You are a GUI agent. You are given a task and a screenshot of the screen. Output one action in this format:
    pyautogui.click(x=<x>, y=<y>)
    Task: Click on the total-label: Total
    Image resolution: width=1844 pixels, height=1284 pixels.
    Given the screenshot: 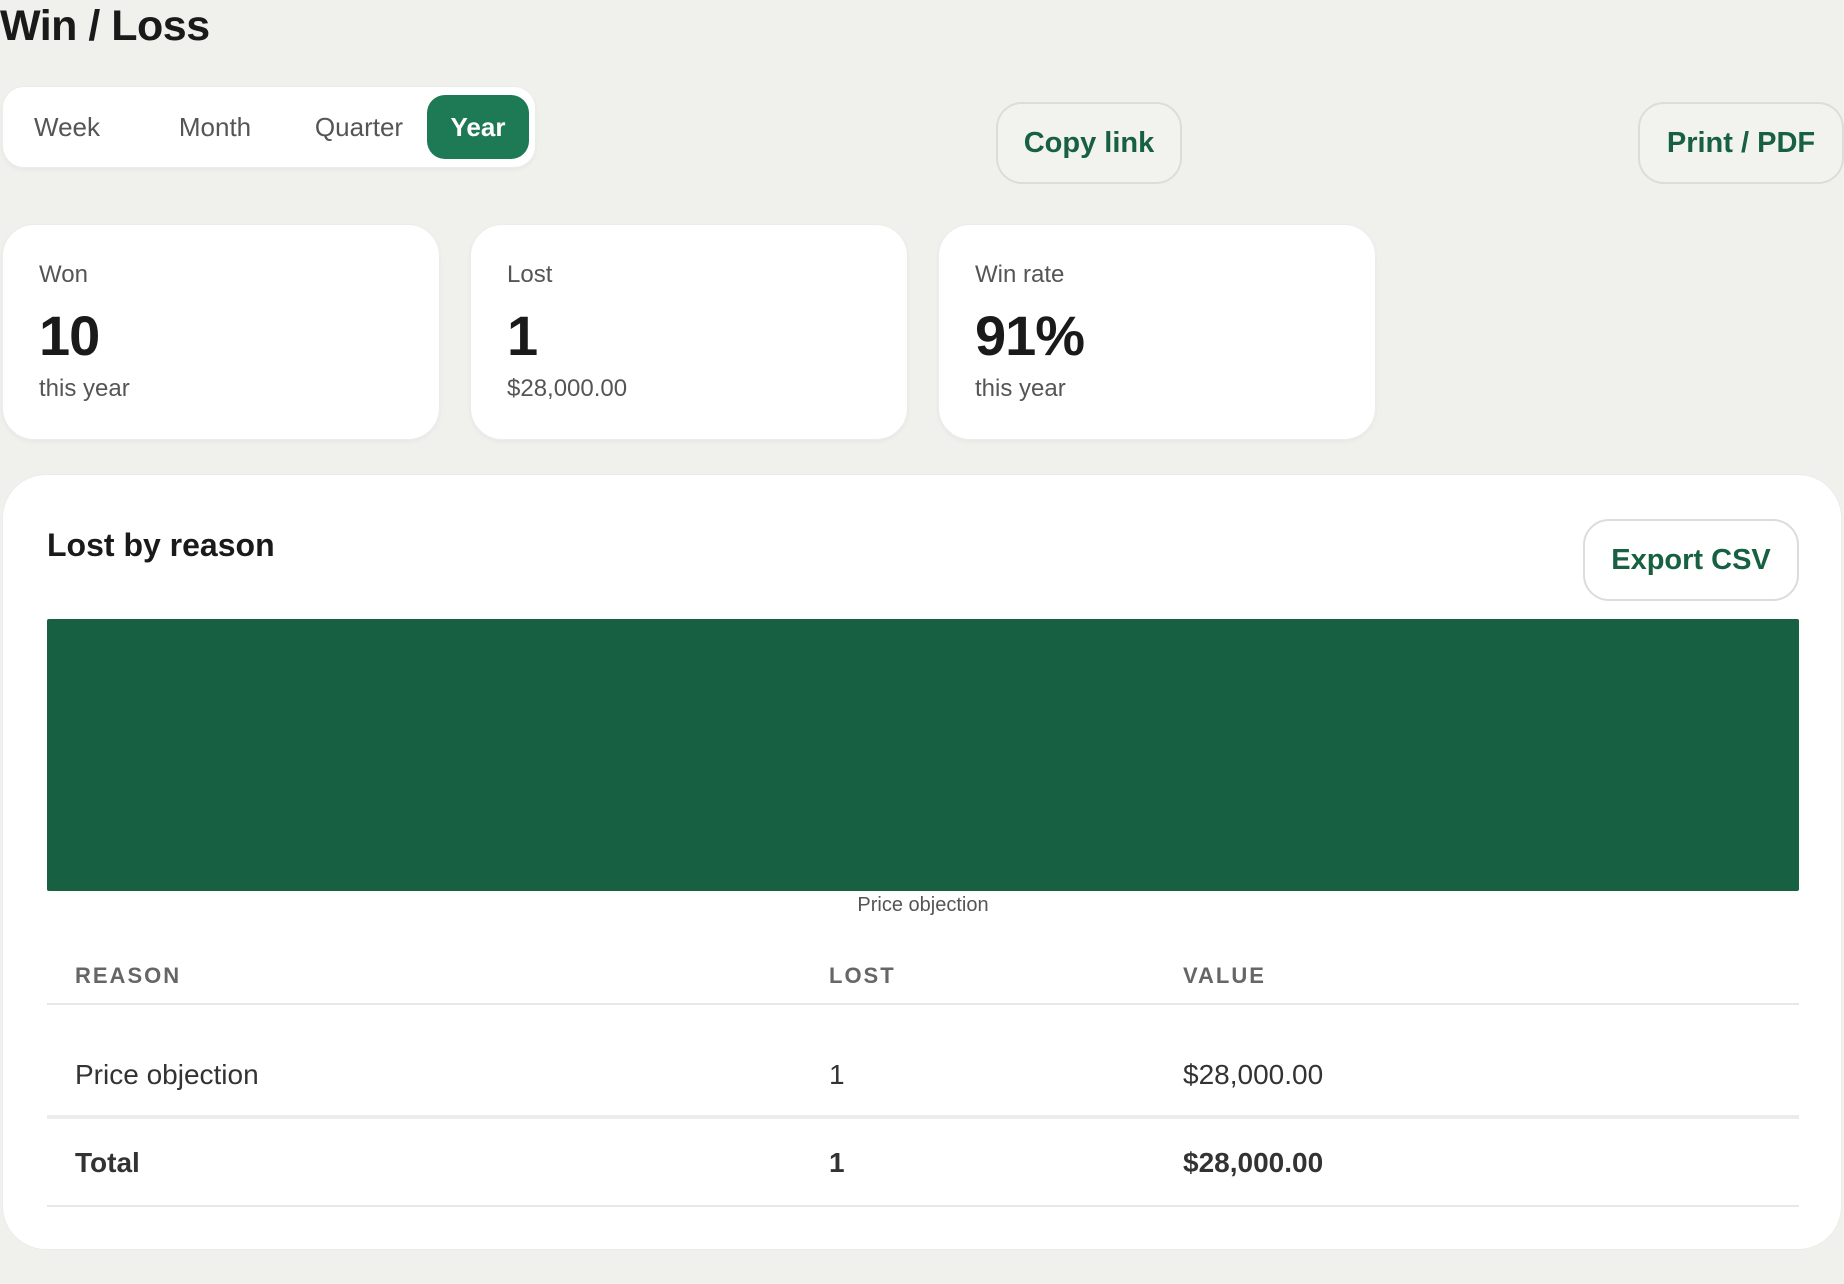 What is the action you would take?
    pyautogui.click(x=107, y=1162)
    